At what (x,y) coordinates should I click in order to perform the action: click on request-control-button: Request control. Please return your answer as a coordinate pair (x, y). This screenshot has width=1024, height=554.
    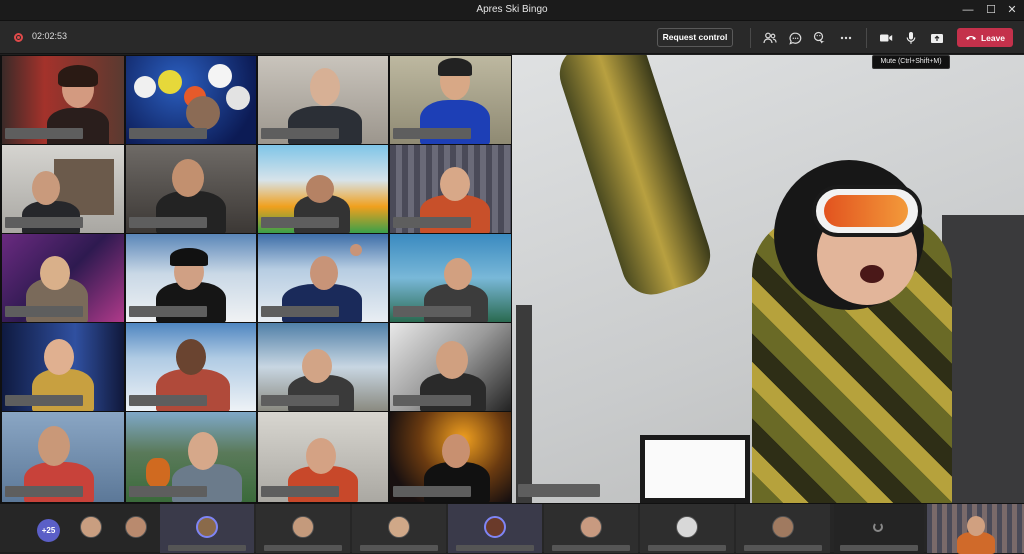
    Looking at the image, I should click on (695, 37).